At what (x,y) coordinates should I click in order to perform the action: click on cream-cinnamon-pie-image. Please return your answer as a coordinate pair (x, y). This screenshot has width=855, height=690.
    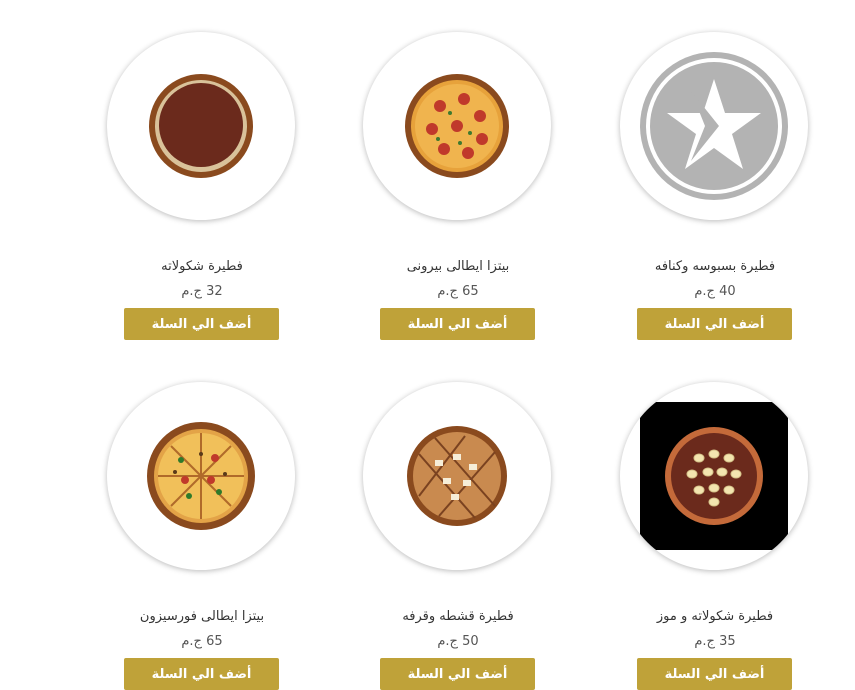
    Looking at the image, I should click on (457, 476).